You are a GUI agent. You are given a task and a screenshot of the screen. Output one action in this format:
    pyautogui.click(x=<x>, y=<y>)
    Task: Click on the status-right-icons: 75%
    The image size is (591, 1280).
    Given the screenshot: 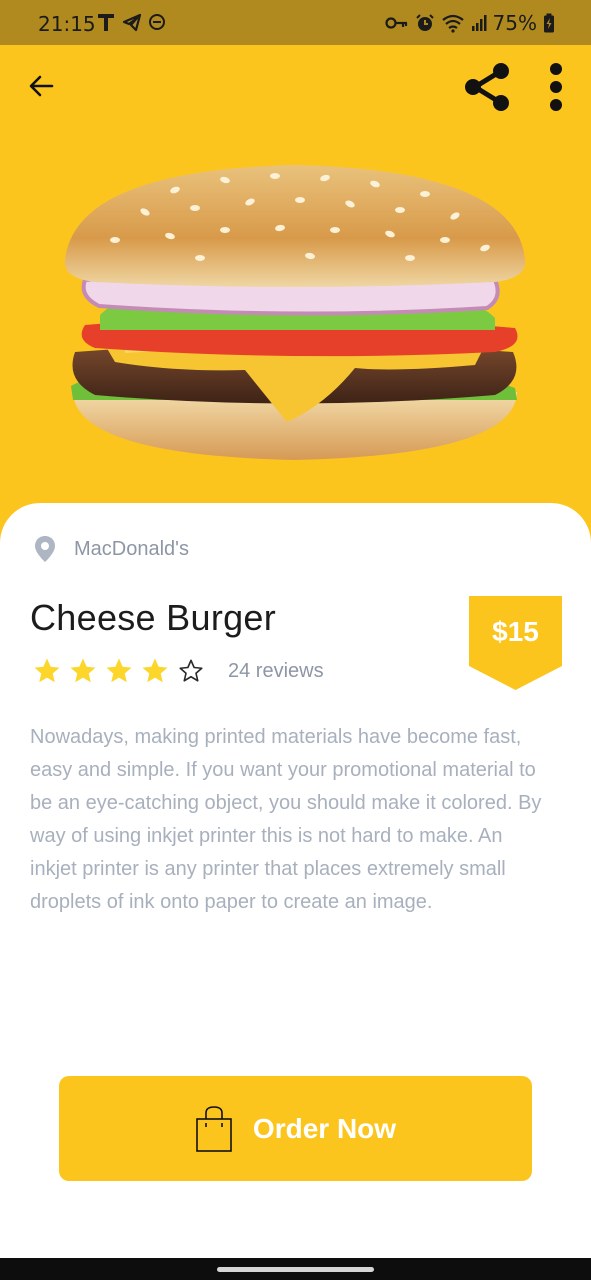 What is the action you would take?
    pyautogui.click(x=469, y=23)
    